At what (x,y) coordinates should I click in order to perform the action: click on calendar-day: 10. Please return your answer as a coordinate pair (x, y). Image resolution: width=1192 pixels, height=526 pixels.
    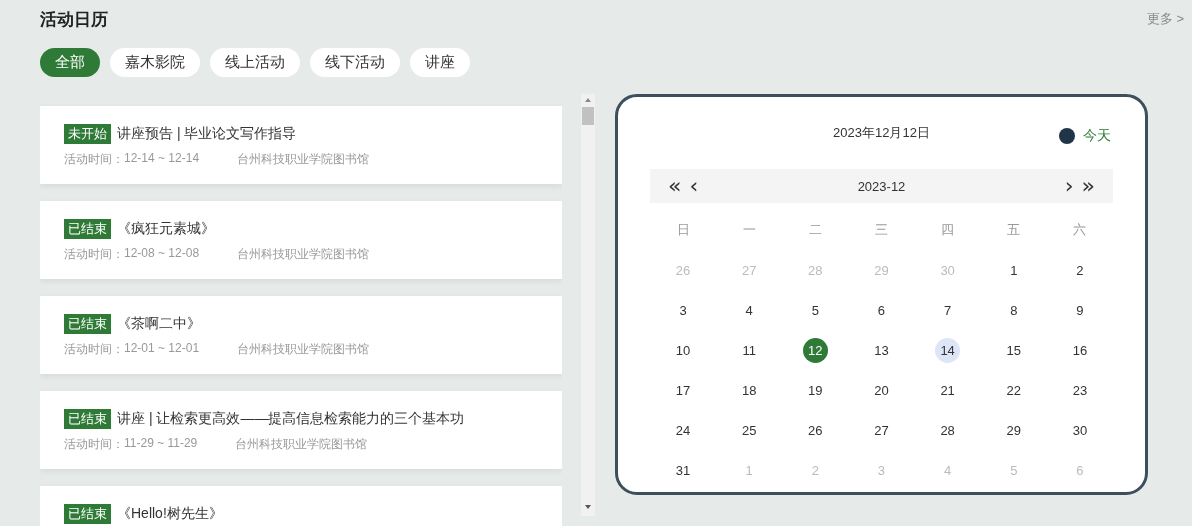
    Looking at the image, I should click on (683, 350).